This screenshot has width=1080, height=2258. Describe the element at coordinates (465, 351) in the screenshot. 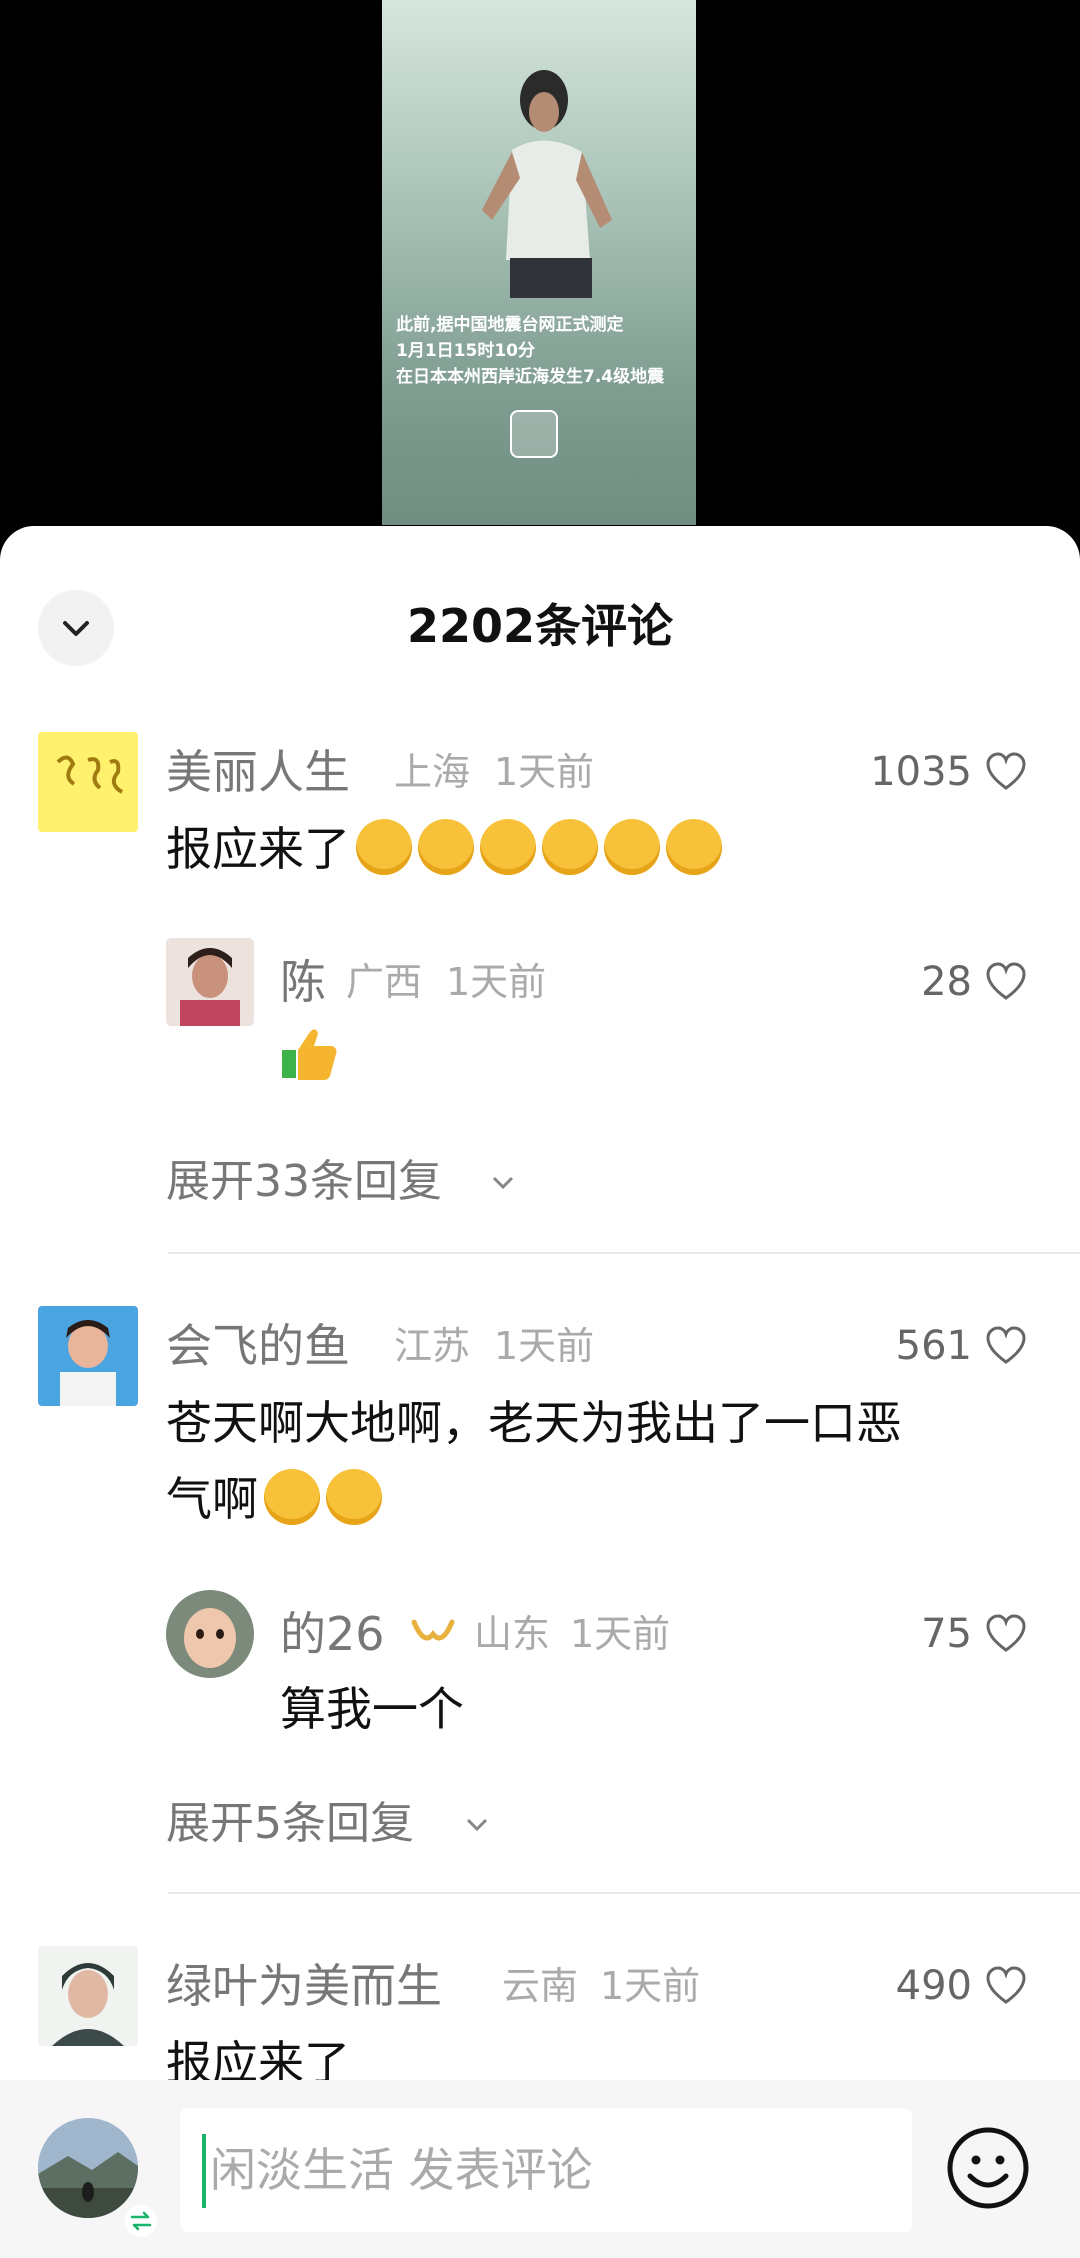

I see `caption-line: 1月1日15时10分` at that location.